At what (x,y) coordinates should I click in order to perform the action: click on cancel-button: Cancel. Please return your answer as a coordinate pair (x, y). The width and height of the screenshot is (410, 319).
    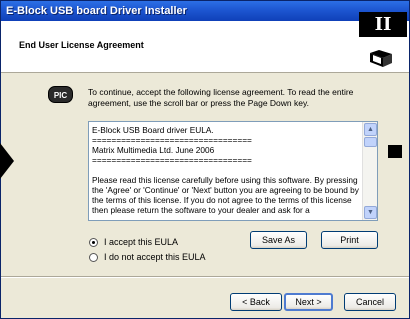
    Looking at the image, I should click on (370, 302).